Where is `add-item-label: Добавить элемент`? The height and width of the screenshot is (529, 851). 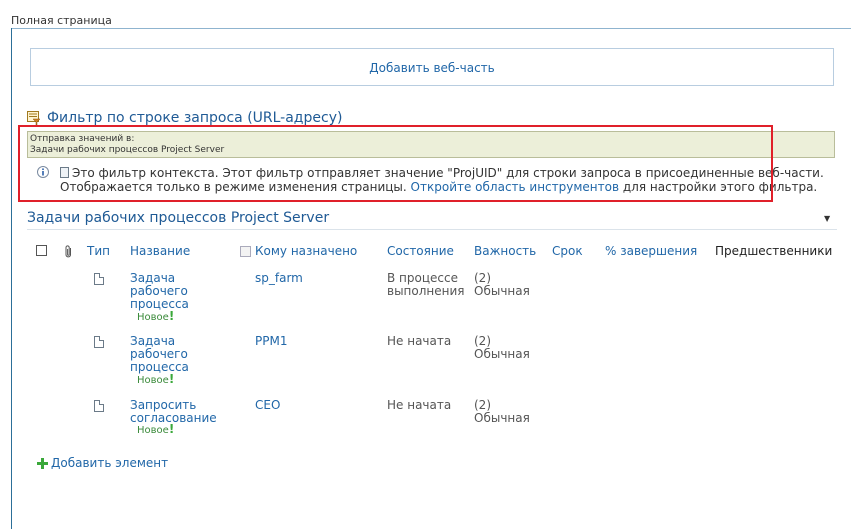 add-item-label: Добавить элемент is located at coordinates (109, 463).